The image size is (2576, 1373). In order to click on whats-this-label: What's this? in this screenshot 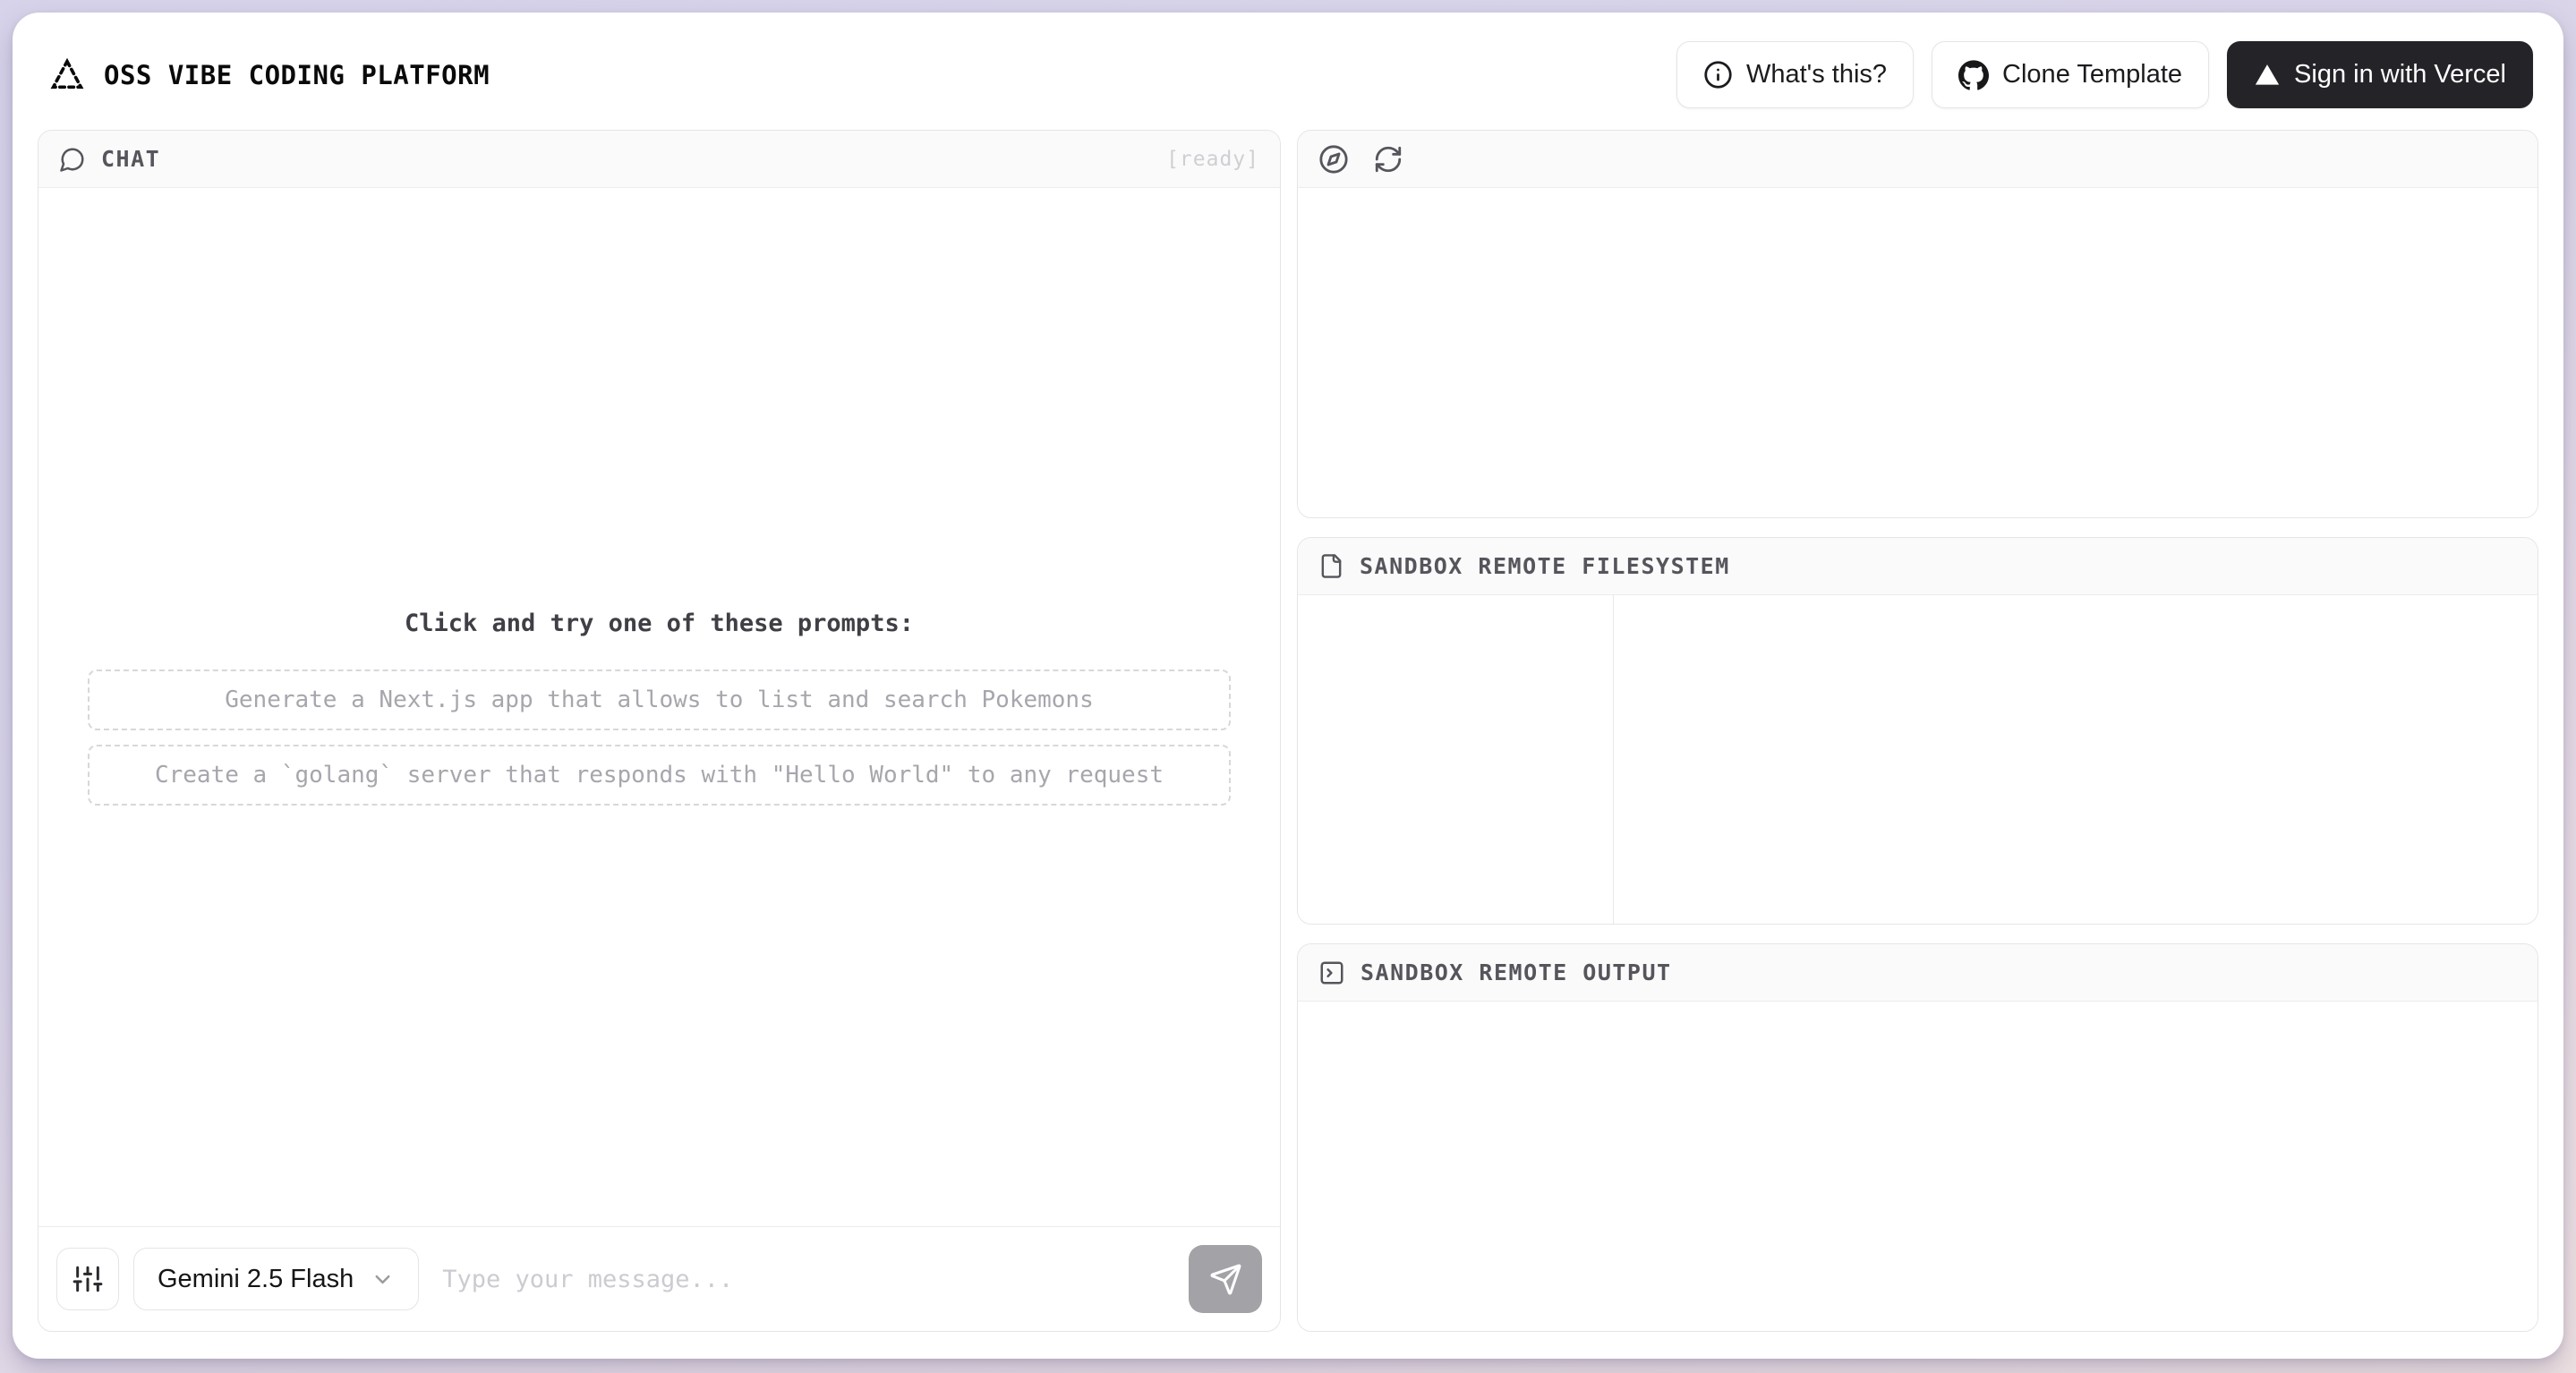, I will do `click(1817, 74)`.